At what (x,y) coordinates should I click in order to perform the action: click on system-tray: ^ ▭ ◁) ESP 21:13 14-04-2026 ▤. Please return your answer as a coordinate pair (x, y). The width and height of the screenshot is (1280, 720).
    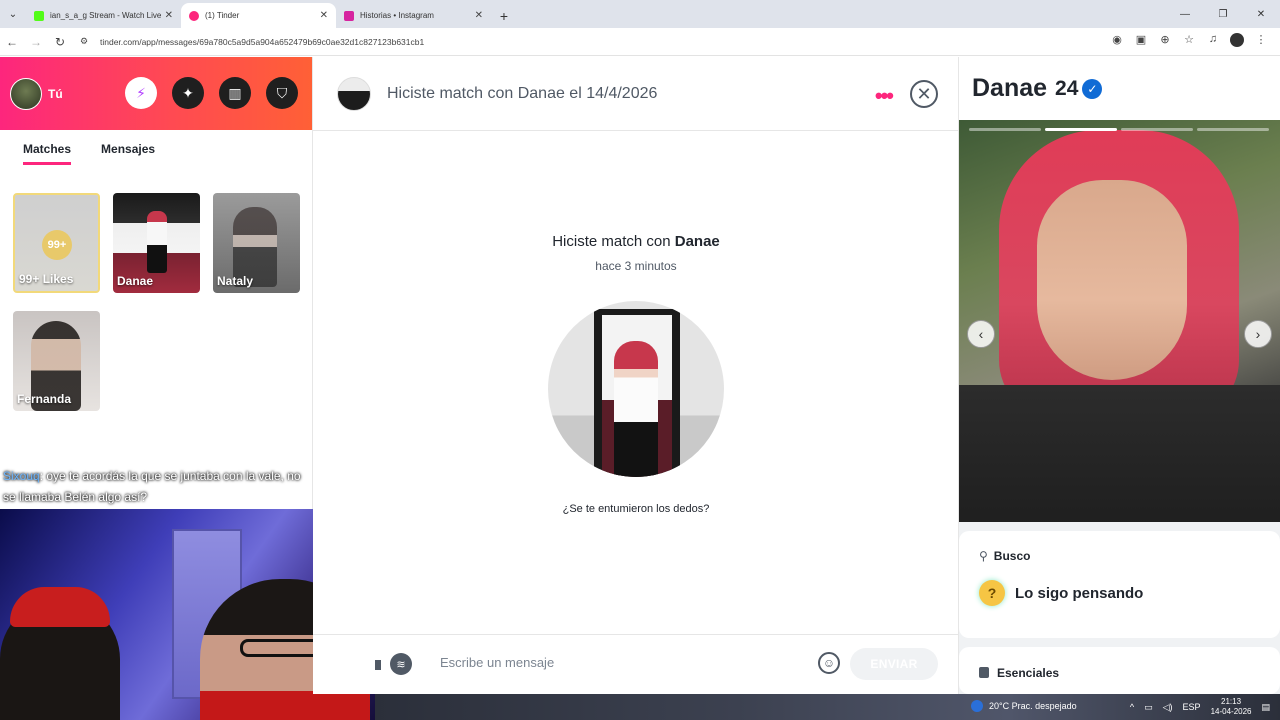
    Looking at the image, I should click on (1200, 707).